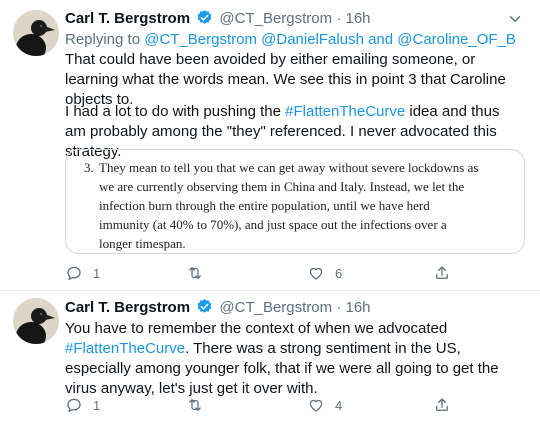  What do you see at coordinates (285, 273) in the screenshot?
I see `tweet-actions: 1 6` at bounding box center [285, 273].